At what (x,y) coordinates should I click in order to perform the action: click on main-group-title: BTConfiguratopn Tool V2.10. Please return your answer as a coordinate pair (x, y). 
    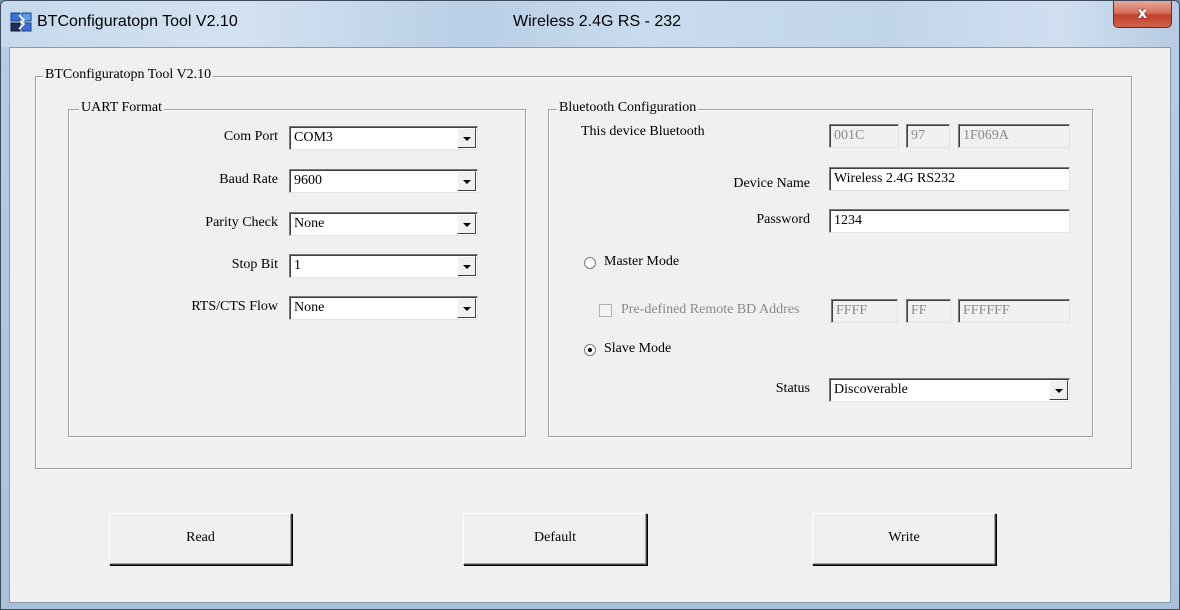
    Looking at the image, I should click on (128, 75).